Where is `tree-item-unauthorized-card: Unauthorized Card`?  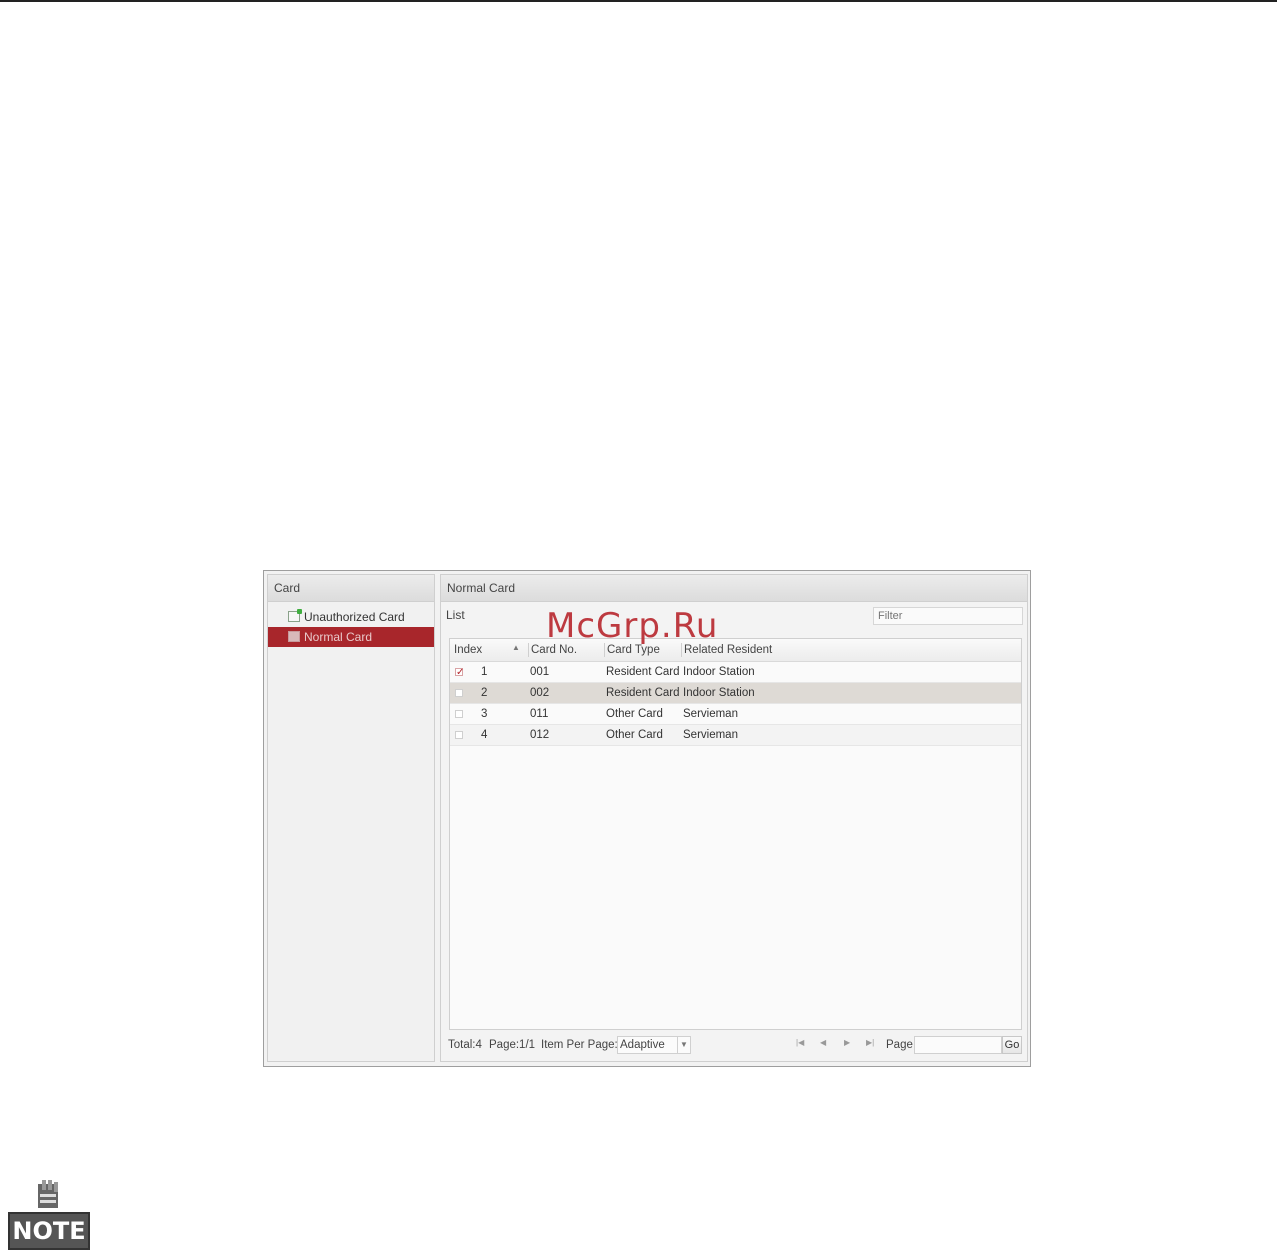 tree-item-unauthorized-card: Unauthorized Card is located at coordinates (351, 617).